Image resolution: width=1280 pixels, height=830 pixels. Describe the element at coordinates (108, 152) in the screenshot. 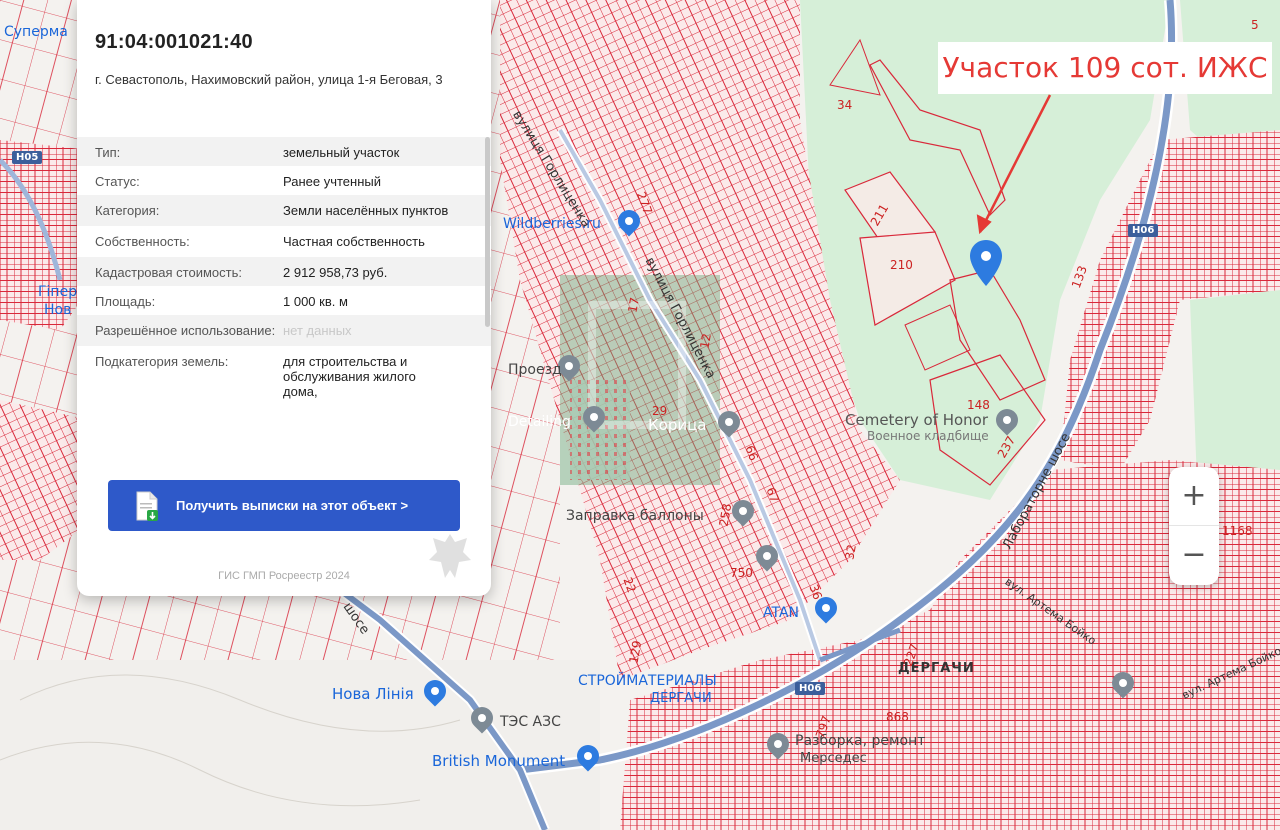

I see `property-key: Тип:` at that location.